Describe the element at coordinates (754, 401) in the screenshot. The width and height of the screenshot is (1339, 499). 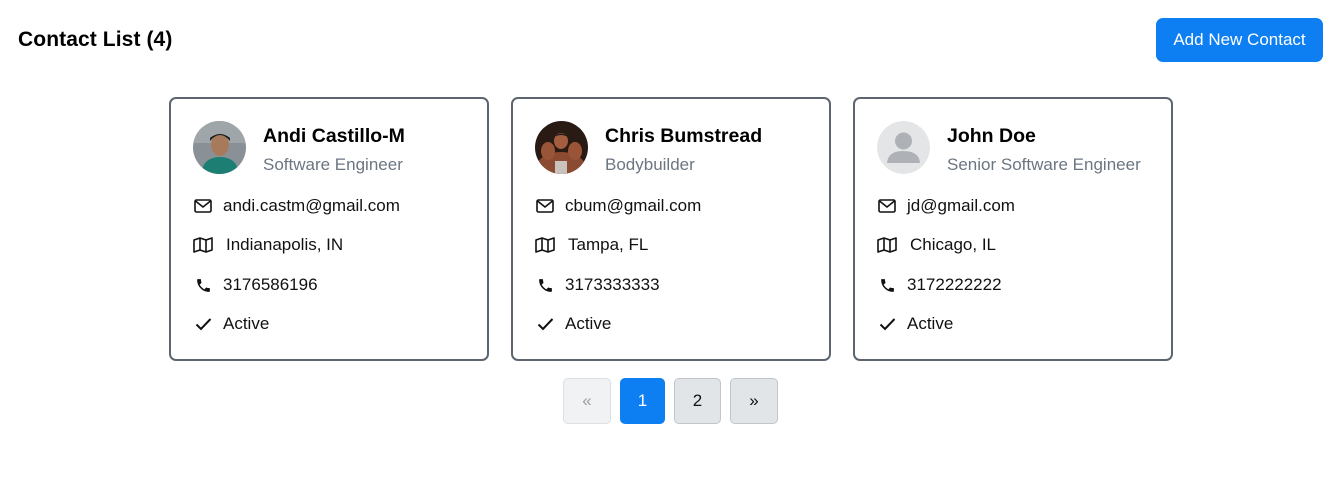
I see `pagination-next-button: »` at that location.